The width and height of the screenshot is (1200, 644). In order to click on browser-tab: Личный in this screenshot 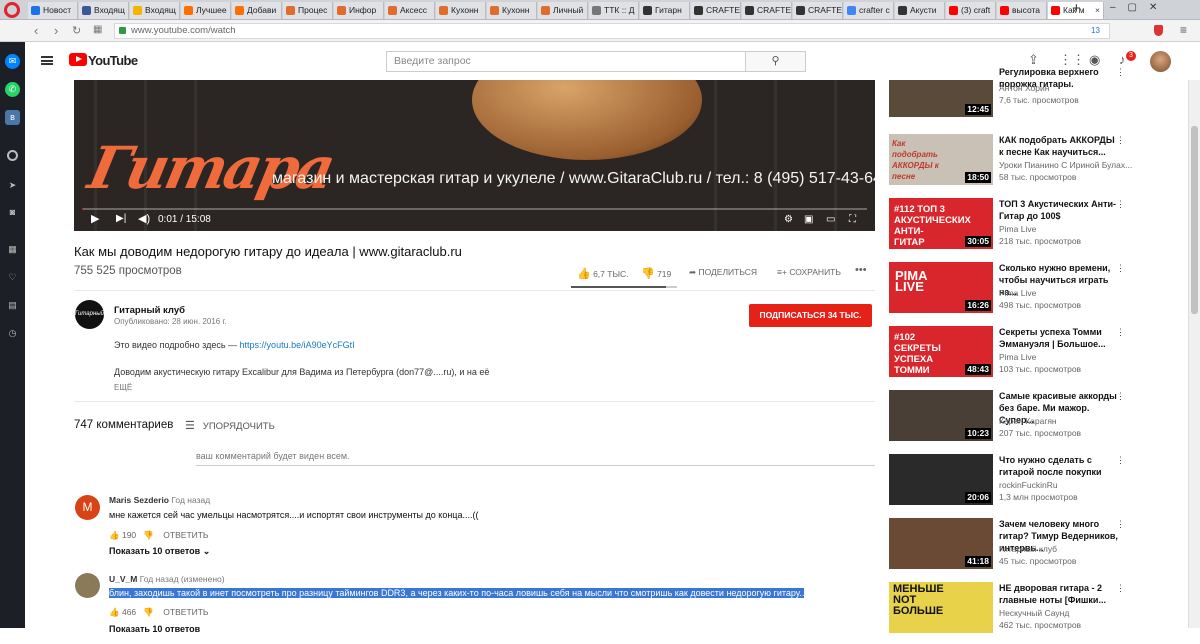, I will do `click(563, 10)`.